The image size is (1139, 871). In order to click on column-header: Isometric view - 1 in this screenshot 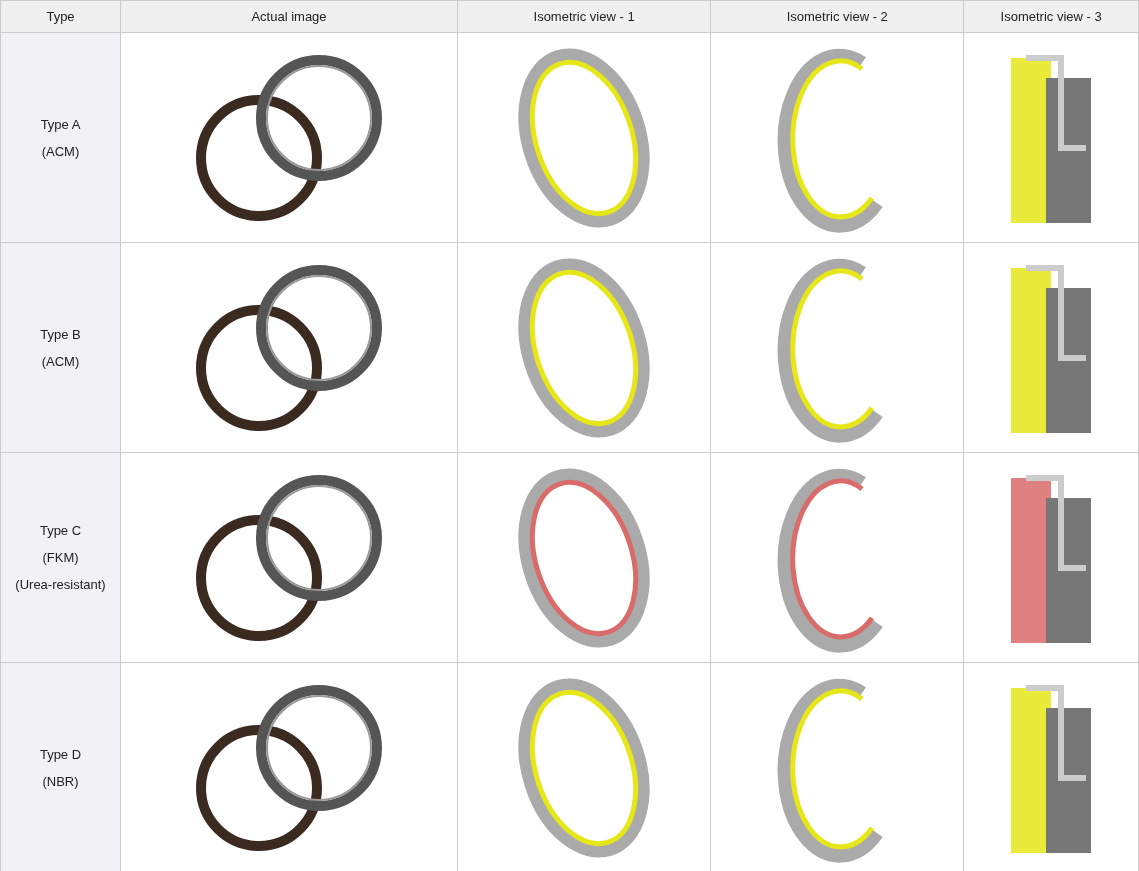, I will do `click(584, 16)`.